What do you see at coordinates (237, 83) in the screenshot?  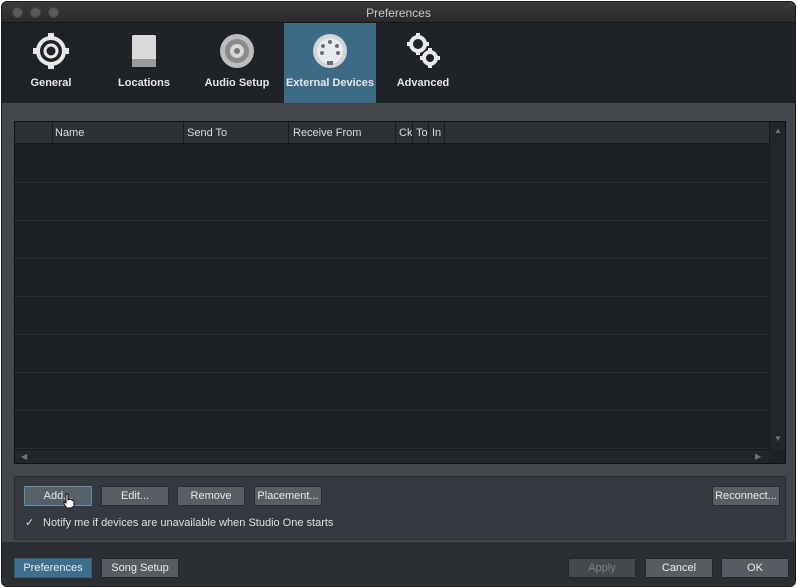 I see `tab-audio-setup-label: Audio Setup` at bounding box center [237, 83].